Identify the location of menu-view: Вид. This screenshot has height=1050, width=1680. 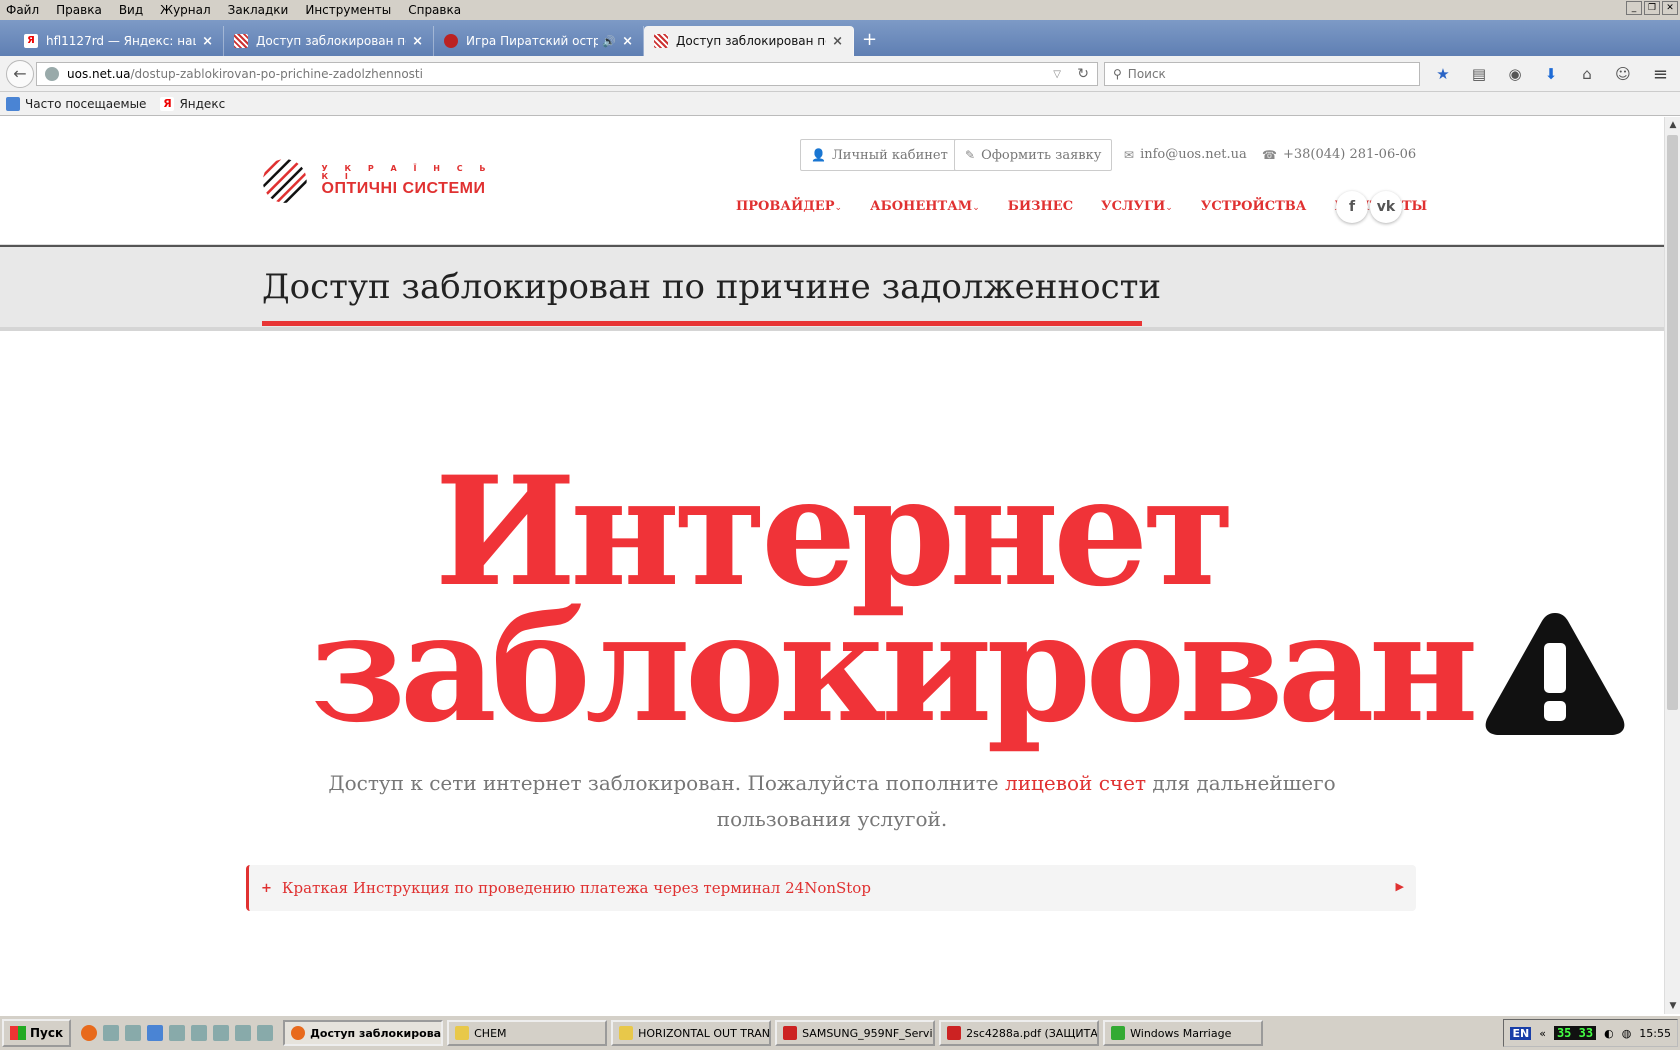
(135, 10).